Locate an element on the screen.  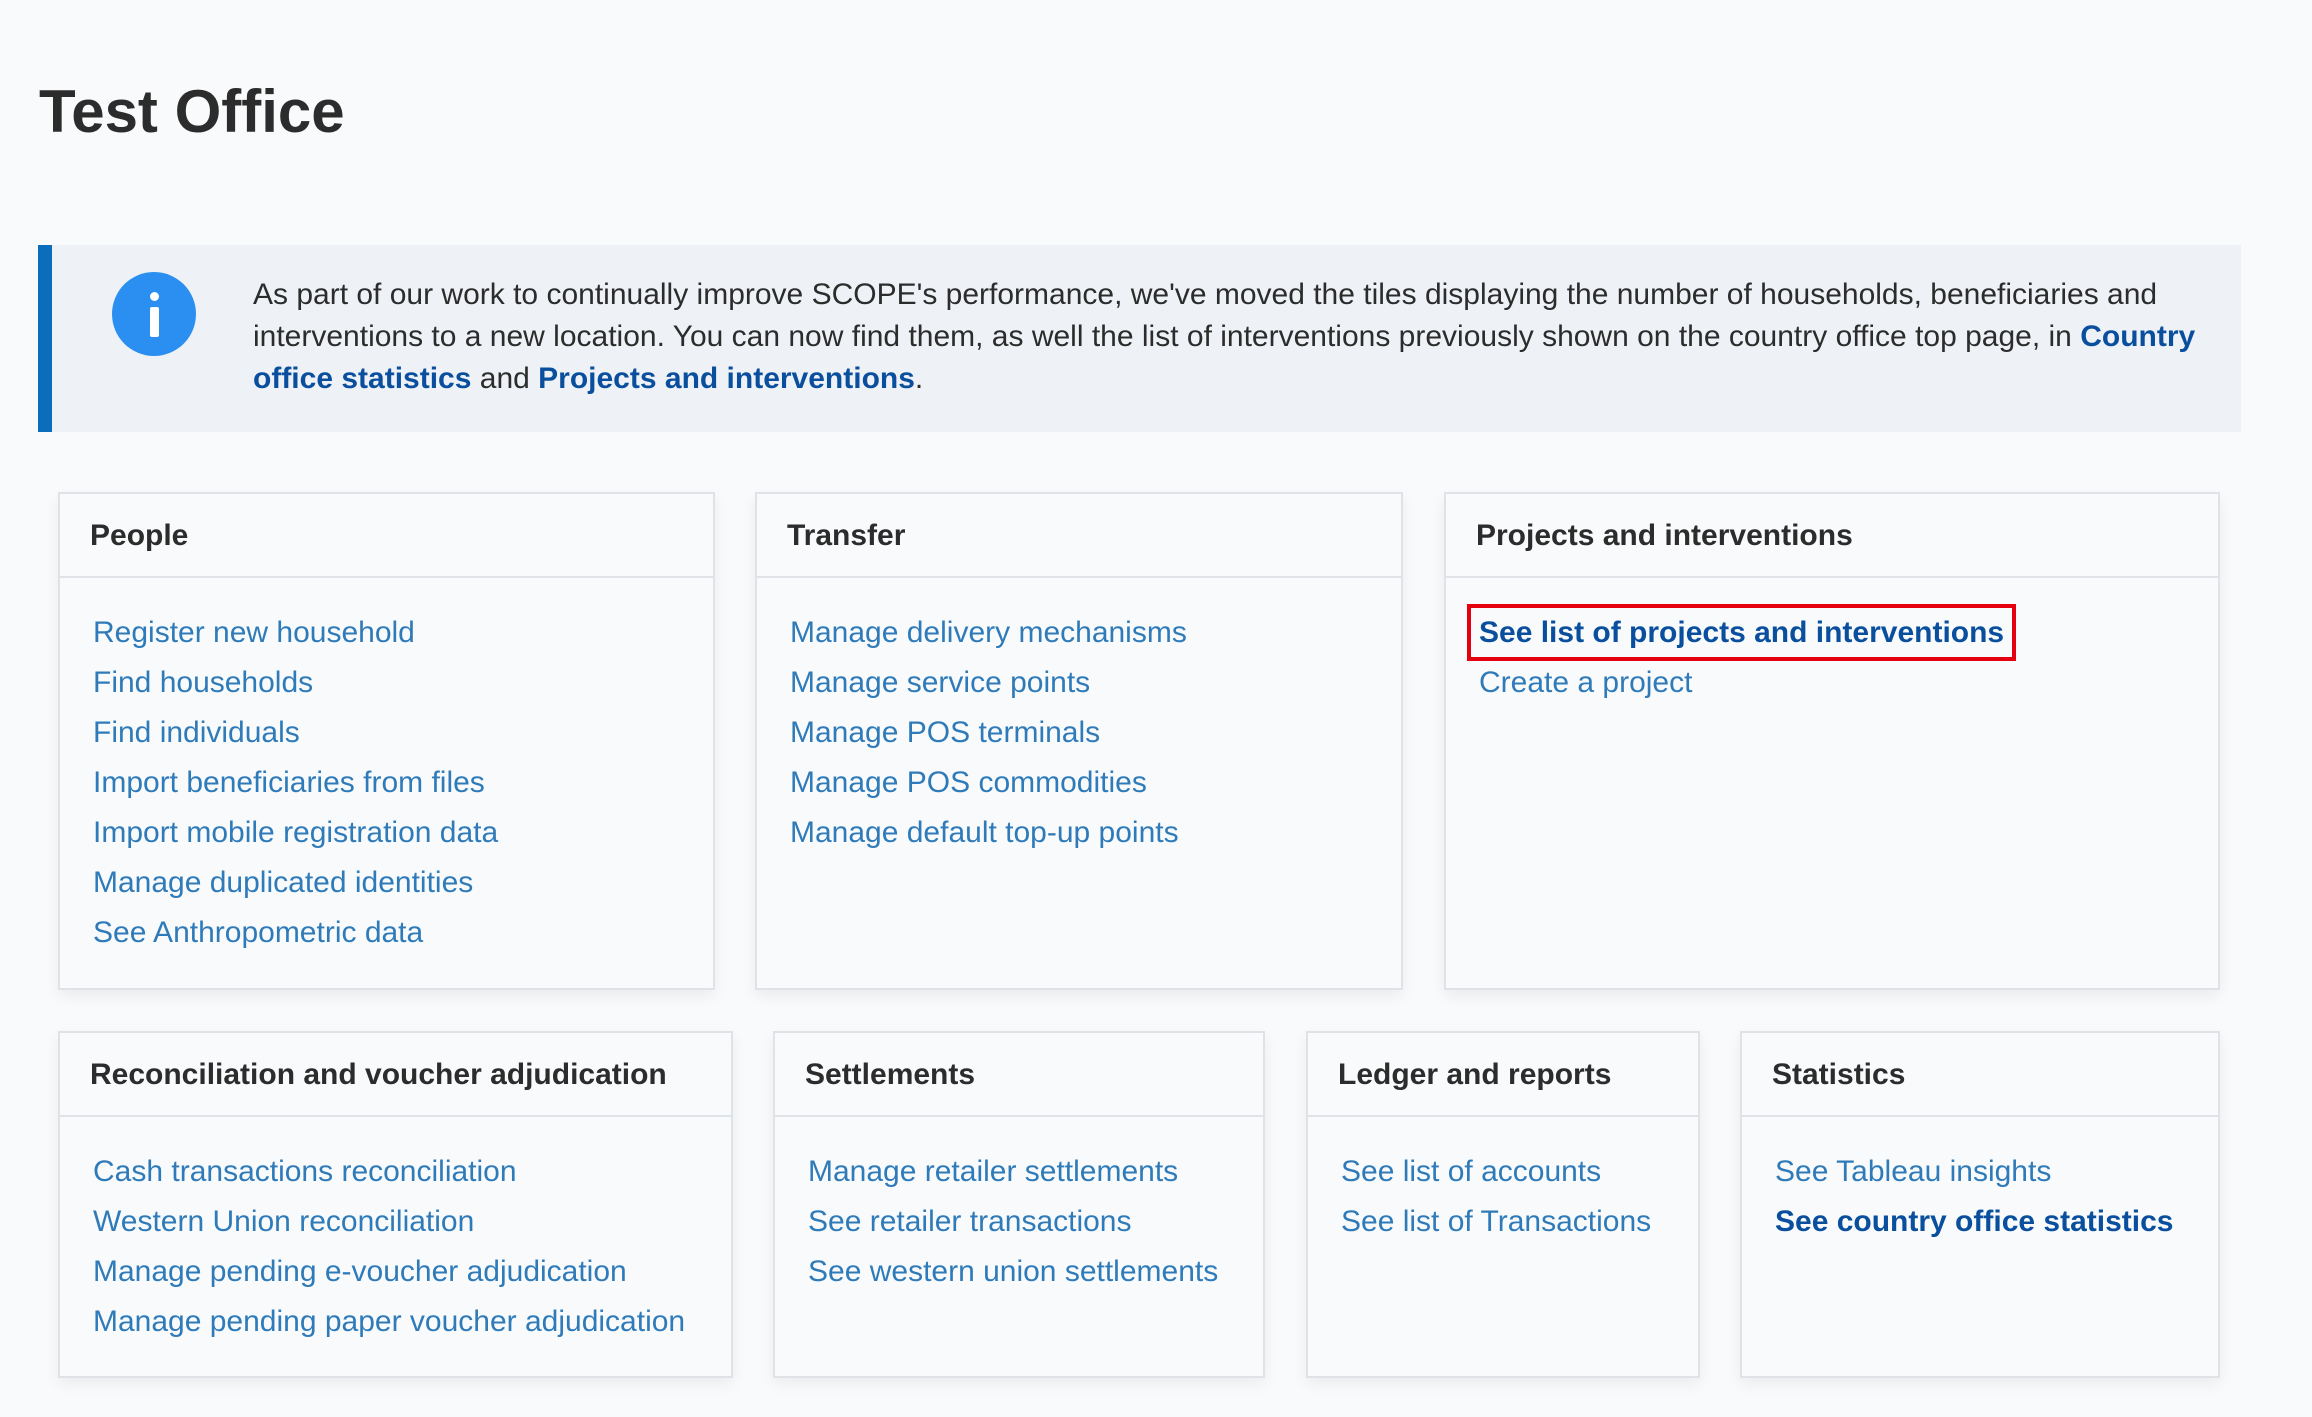
settlements-card-title: Settlements is located at coordinates (1019, 1075).